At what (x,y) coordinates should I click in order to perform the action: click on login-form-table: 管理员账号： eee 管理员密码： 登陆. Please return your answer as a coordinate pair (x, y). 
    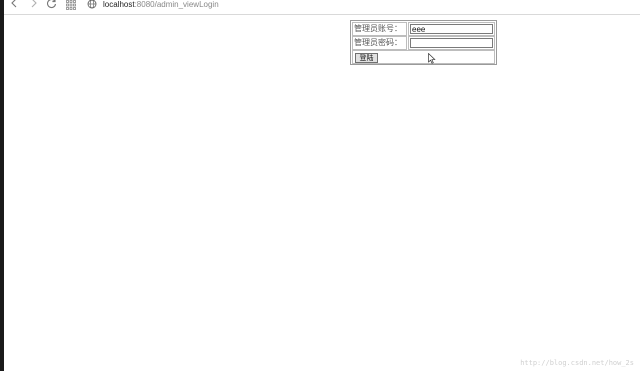
    Looking at the image, I should click on (423, 42).